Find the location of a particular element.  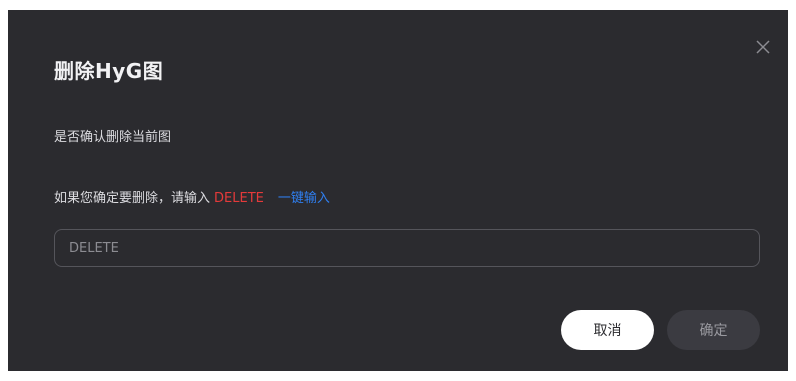

confirm-button: 确定 is located at coordinates (713, 330).